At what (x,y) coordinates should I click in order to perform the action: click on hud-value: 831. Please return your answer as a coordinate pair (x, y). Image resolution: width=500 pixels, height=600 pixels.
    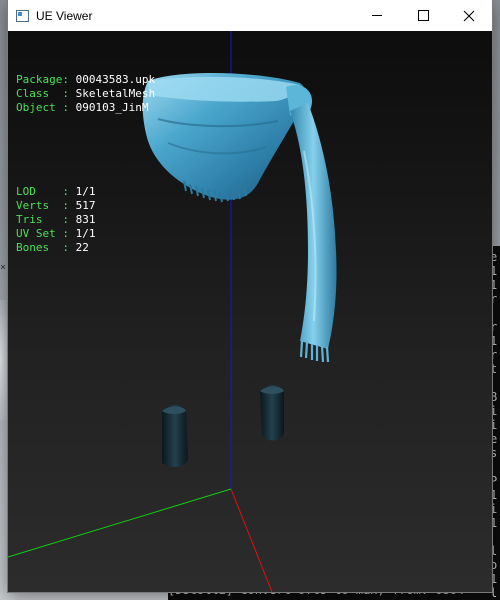
    Looking at the image, I should click on (85, 219).